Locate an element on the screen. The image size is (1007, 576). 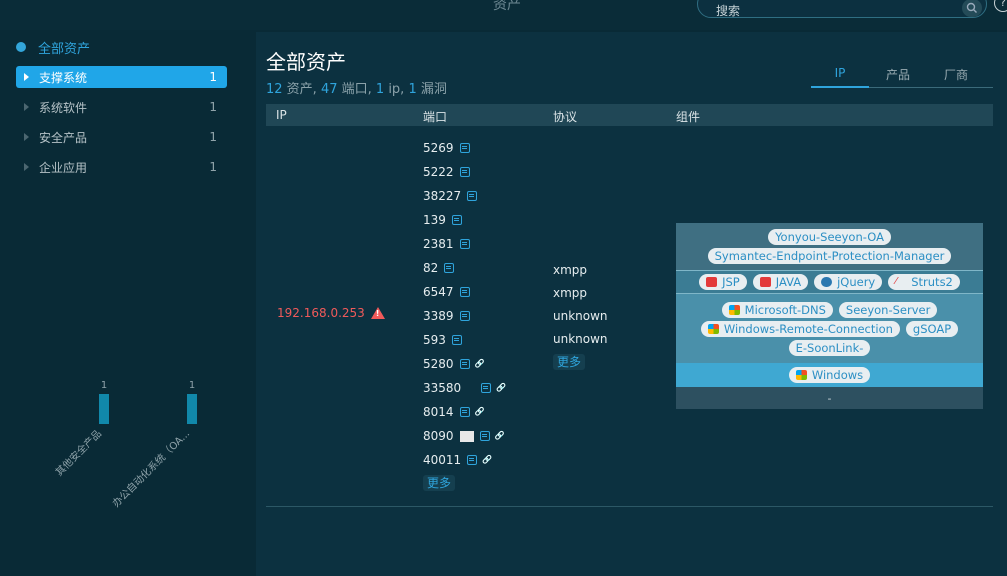
protocol-cell: unknown is located at coordinates (580, 339).